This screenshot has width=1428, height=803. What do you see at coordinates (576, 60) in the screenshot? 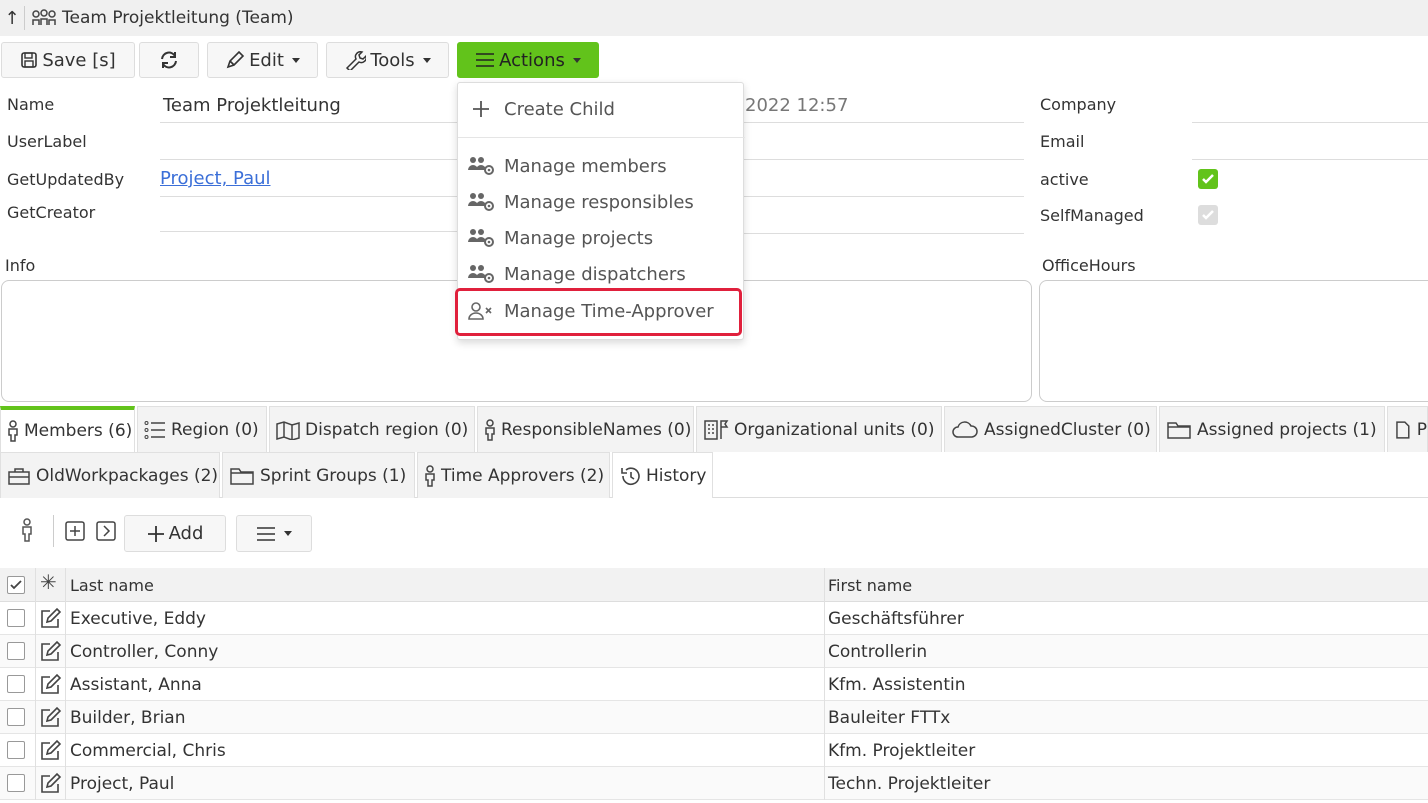
I see `chevron-down-icon` at bounding box center [576, 60].